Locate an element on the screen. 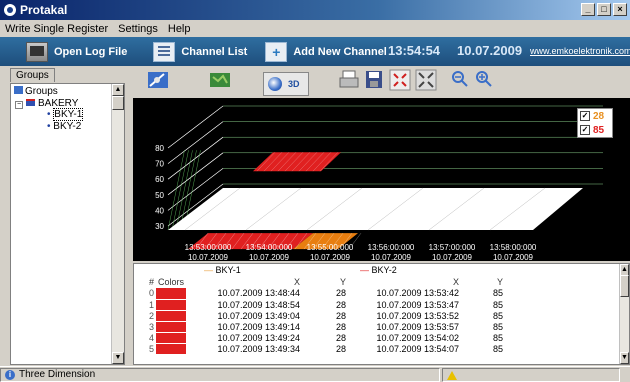 The image size is (630, 382). add-channel-label: Add New Channel is located at coordinates (340, 51).